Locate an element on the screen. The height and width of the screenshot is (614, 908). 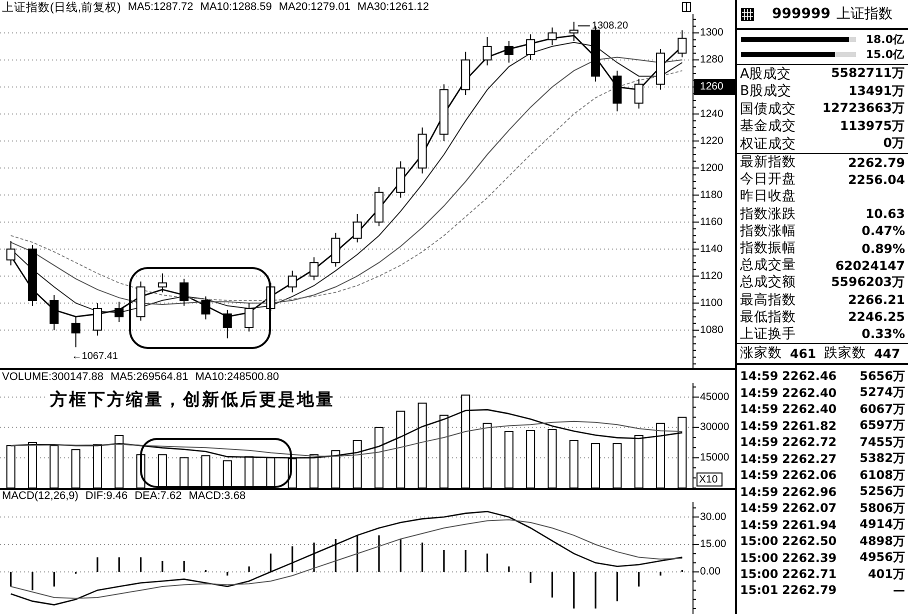
trade-volume: 6067万 is located at coordinates (882, 409).